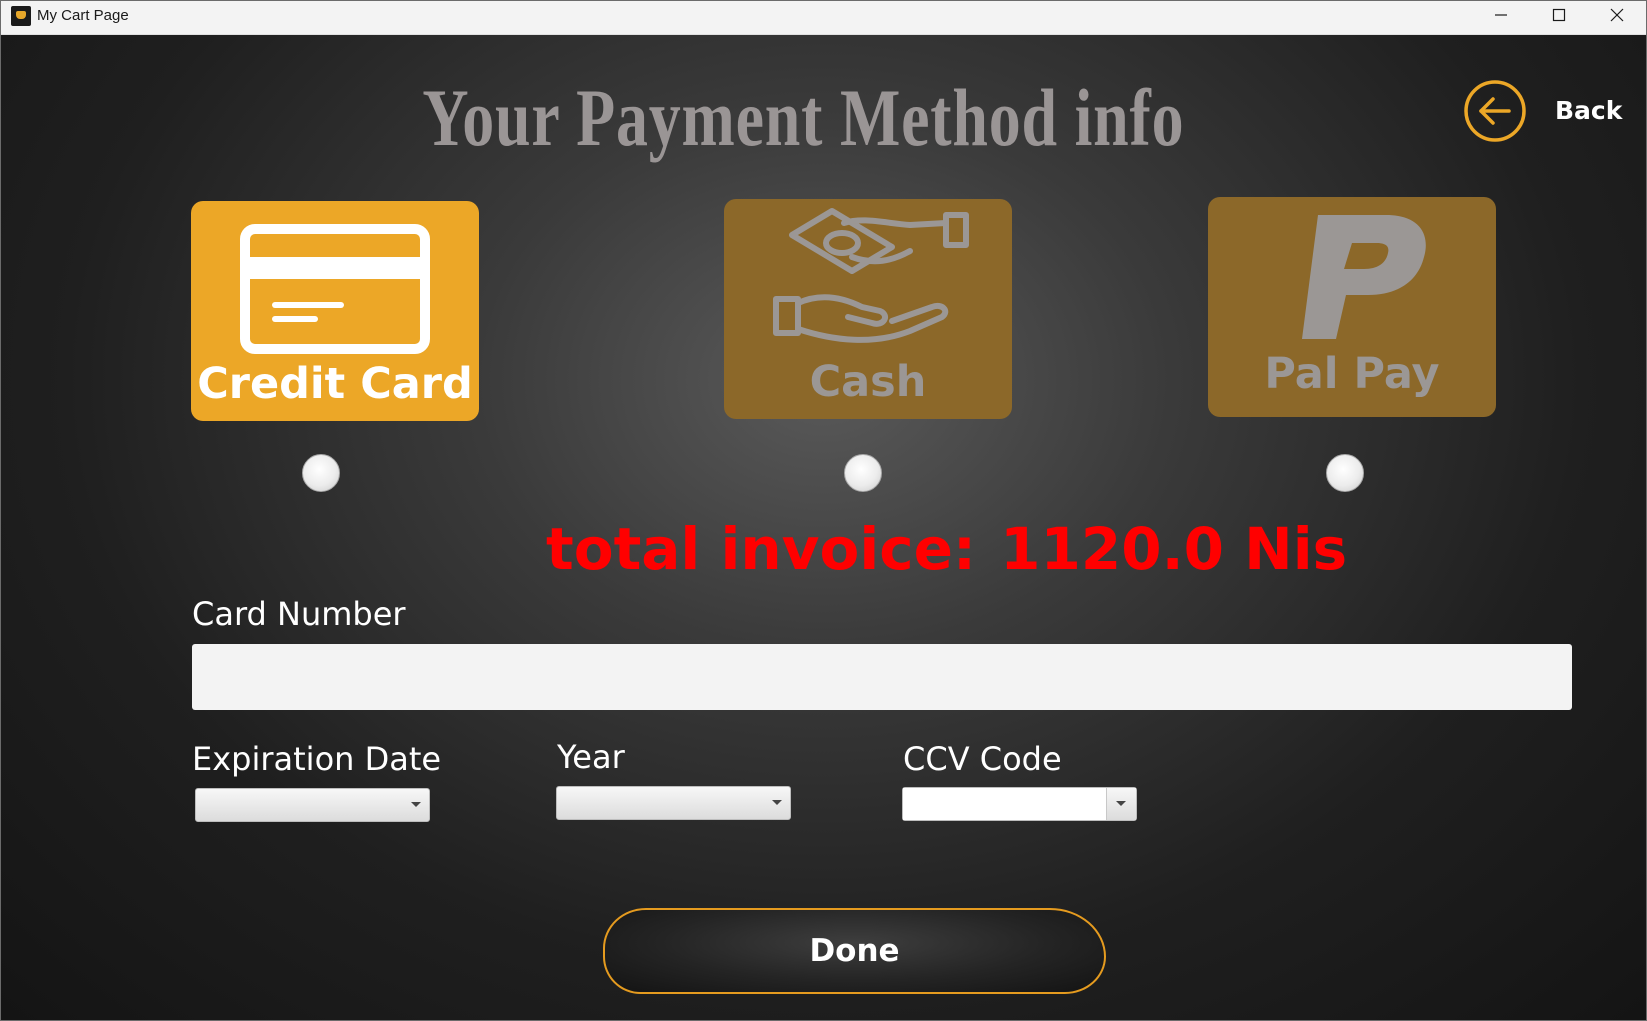  I want to click on expiration-date-label: Expiration Date, so click(317, 759).